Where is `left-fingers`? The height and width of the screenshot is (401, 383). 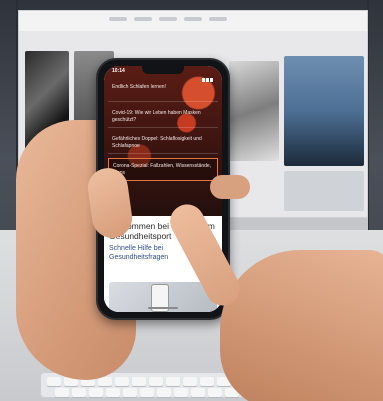 left-fingers is located at coordinates (230, 187).